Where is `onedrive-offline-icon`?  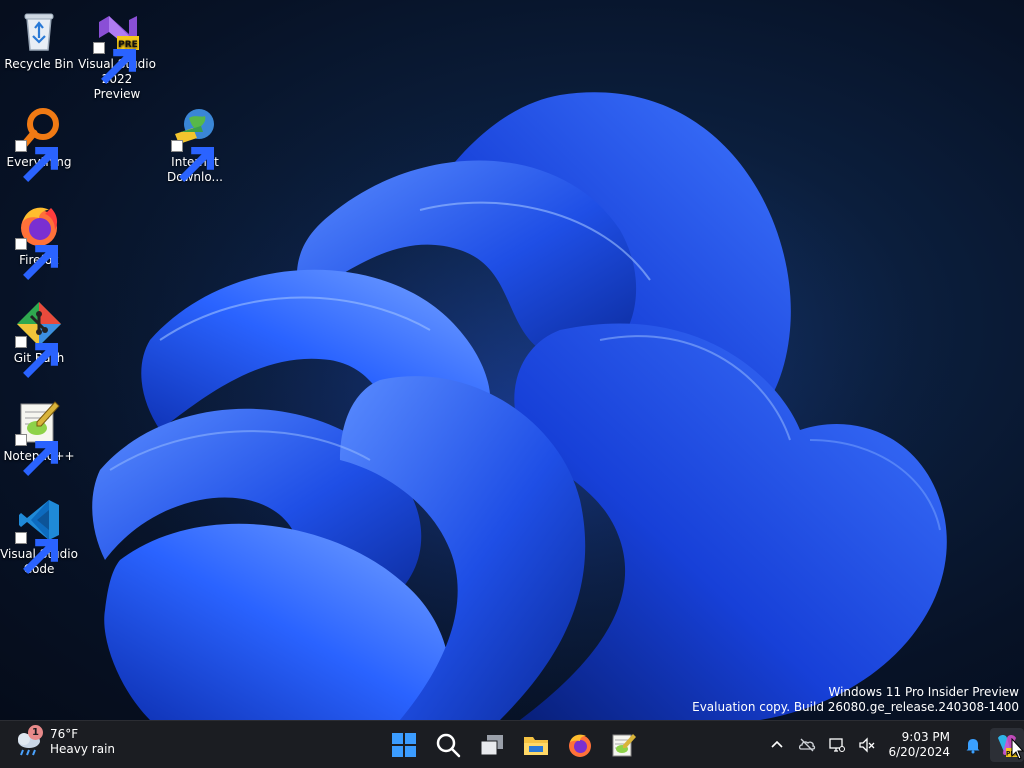 onedrive-offline-icon is located at coordinates (807, 745).